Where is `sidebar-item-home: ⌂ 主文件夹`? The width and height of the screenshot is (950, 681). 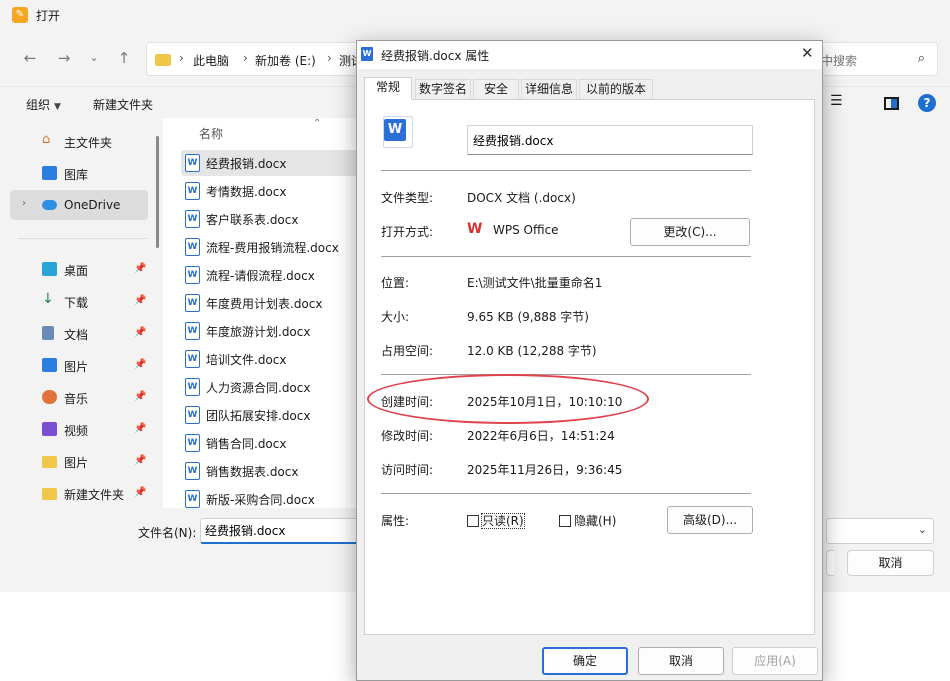 sidebar-item-home: ⌂ 主文件夹 is located at coordinates (79, 141).